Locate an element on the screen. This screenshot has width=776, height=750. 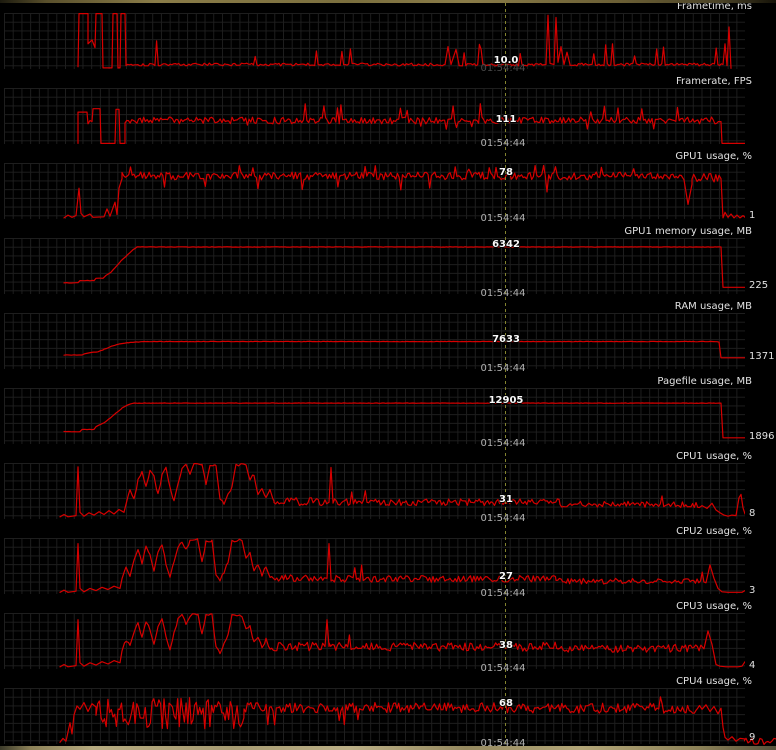
series-line-ram-usage is located at coordinates (404, 349).